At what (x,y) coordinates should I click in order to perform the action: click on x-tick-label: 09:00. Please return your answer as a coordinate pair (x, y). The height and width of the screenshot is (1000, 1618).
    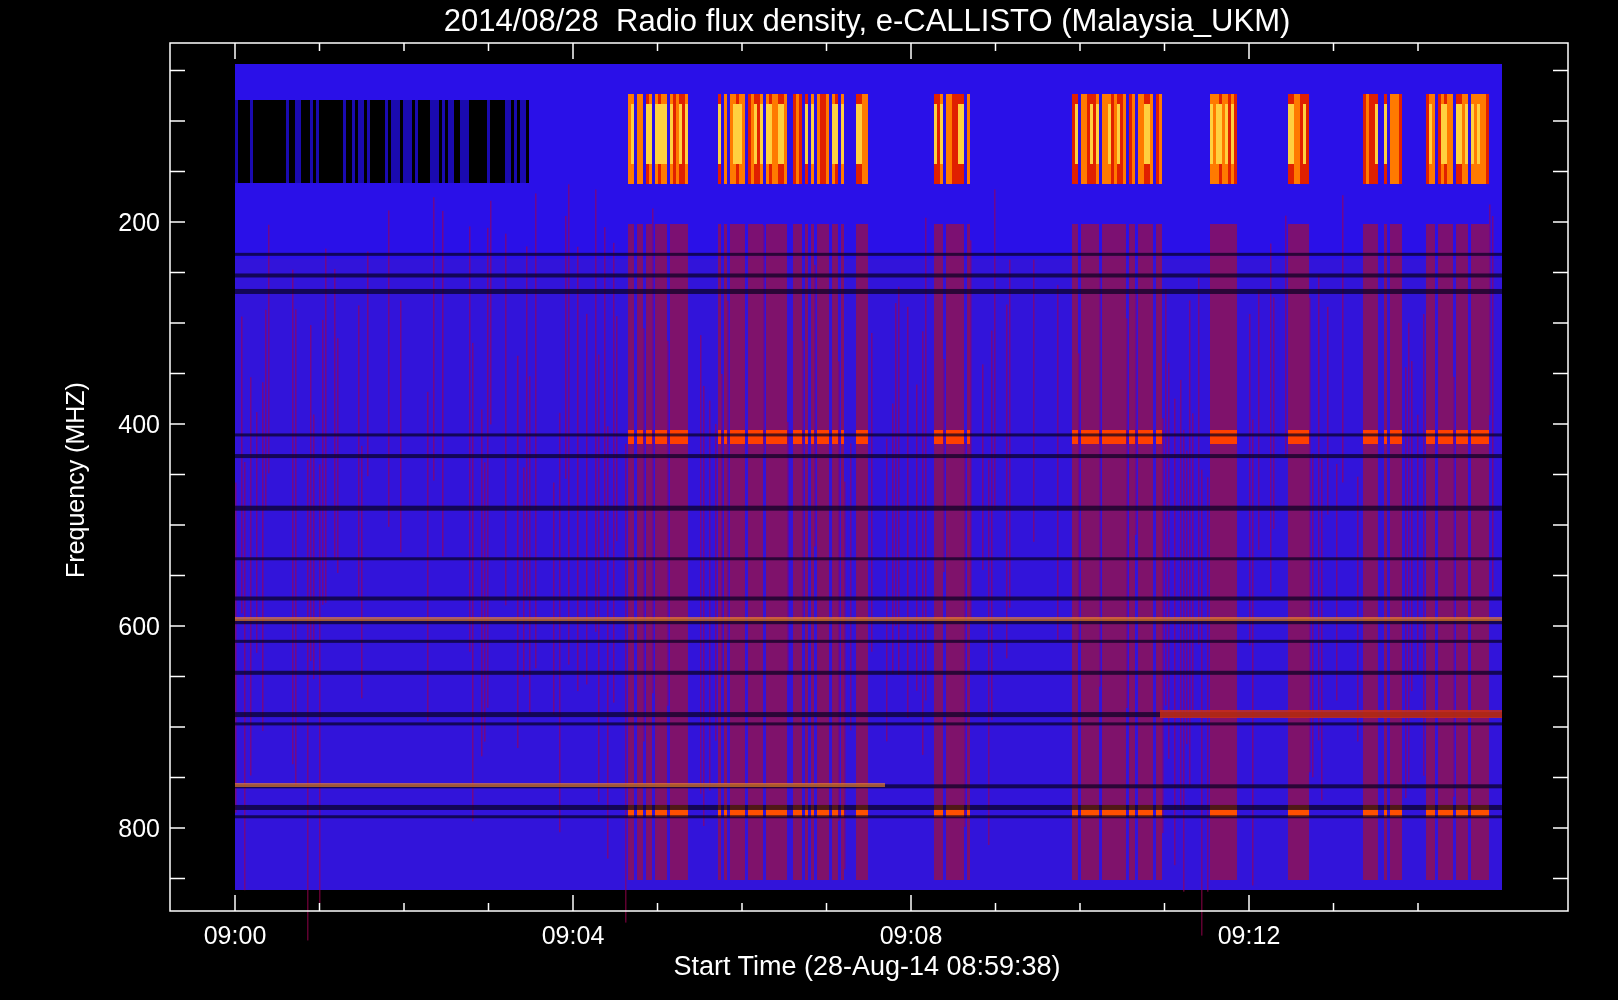
    Looking at the image, I should click on (235, 935).